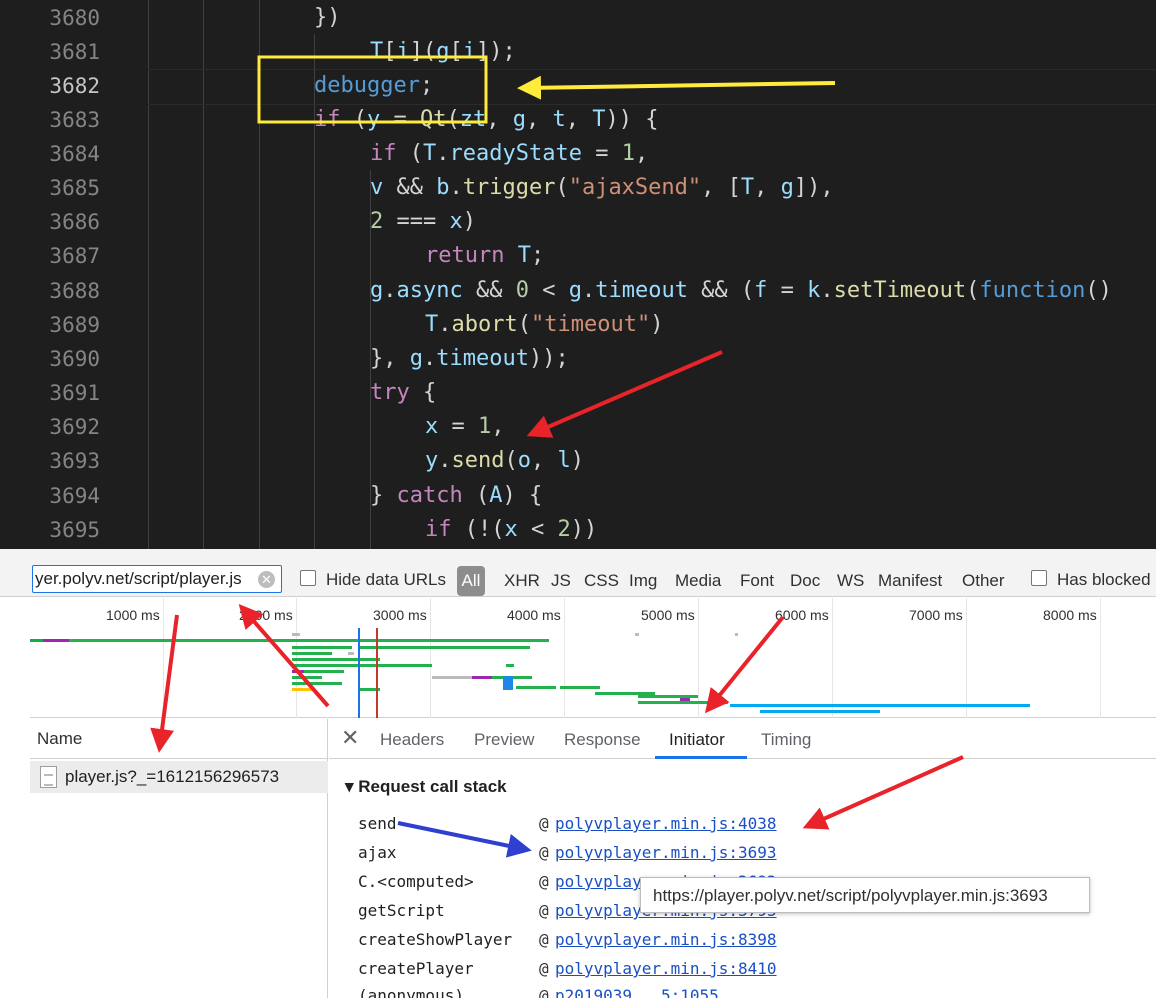 This screenshot has height=998, width=1156. What do you see at coordinates (983, 581) in the screenshot?
I see `filter-type-other: Other` at bounding box center [983, 581].